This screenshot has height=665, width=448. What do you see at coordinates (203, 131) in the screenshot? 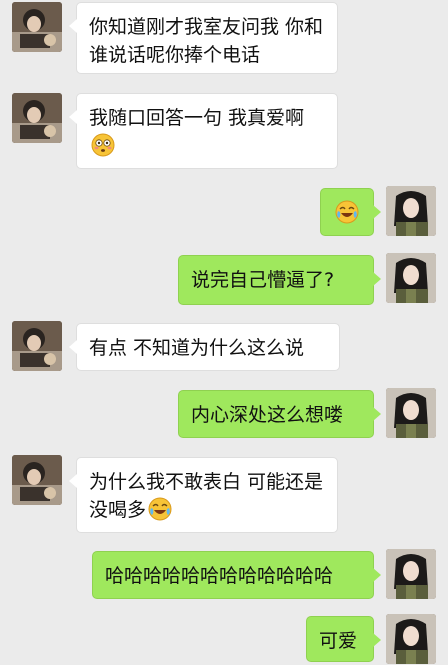
I see `incoming-message: 我随口回答一句 我真爱啊` at bounding box center [203, 131].